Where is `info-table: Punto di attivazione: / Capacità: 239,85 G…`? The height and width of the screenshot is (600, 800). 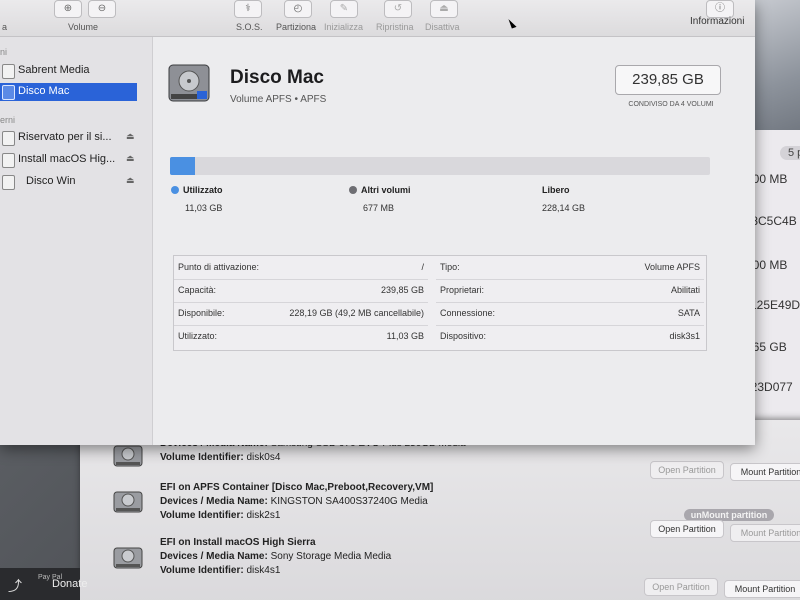
info-table: Punto di attivazione: / Capacità: 239,85 G… is located at coordinates (440, 303).